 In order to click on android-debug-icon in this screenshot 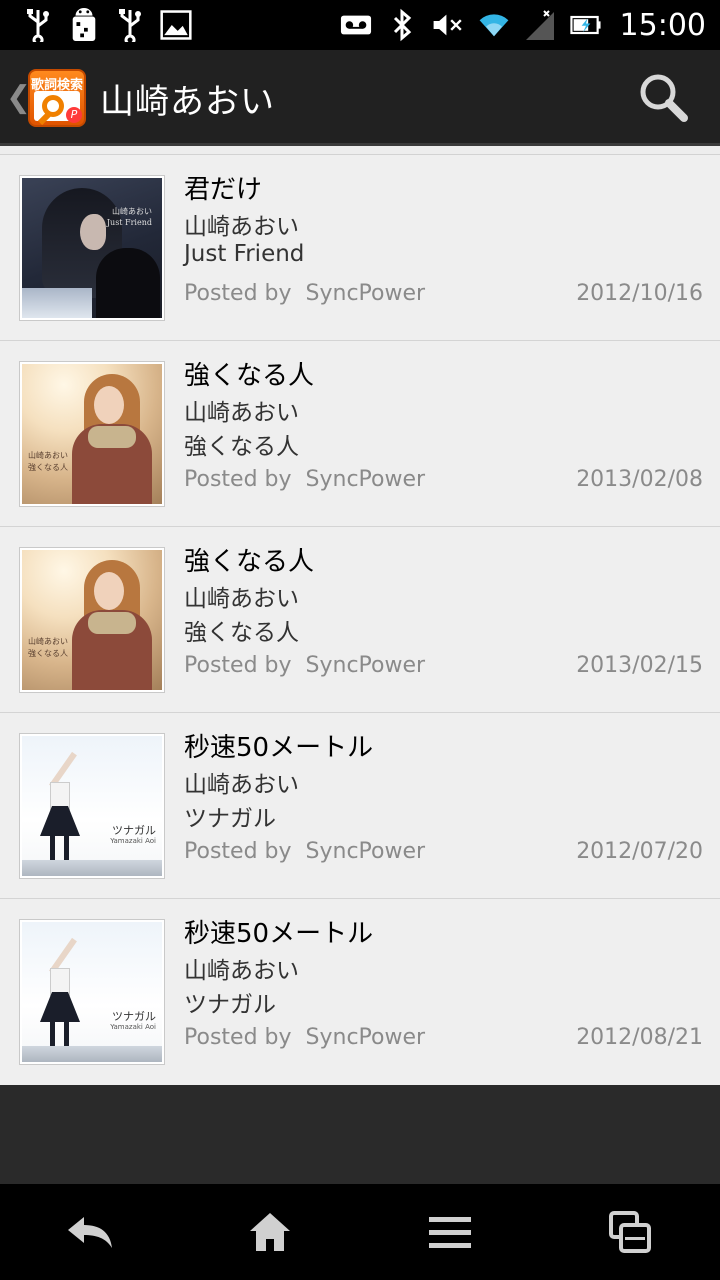, I will do `click(84, 24)`.